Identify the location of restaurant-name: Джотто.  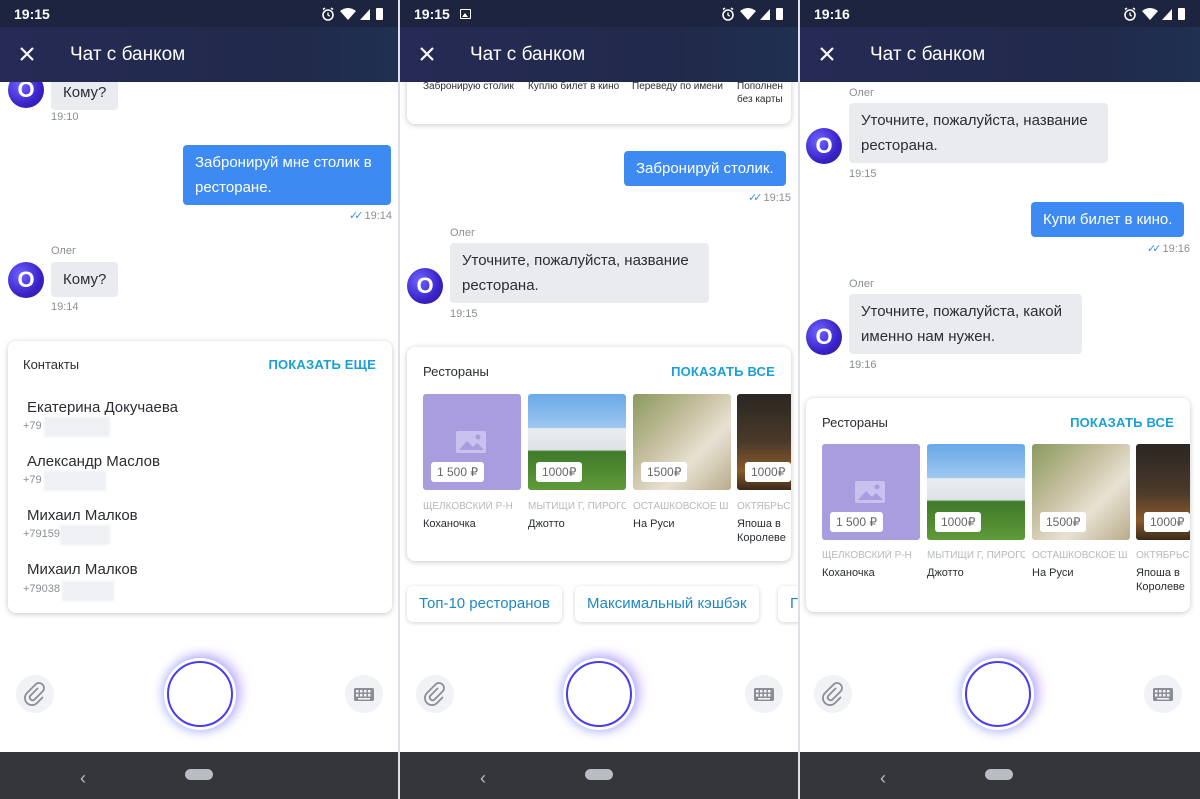
(945, 573).